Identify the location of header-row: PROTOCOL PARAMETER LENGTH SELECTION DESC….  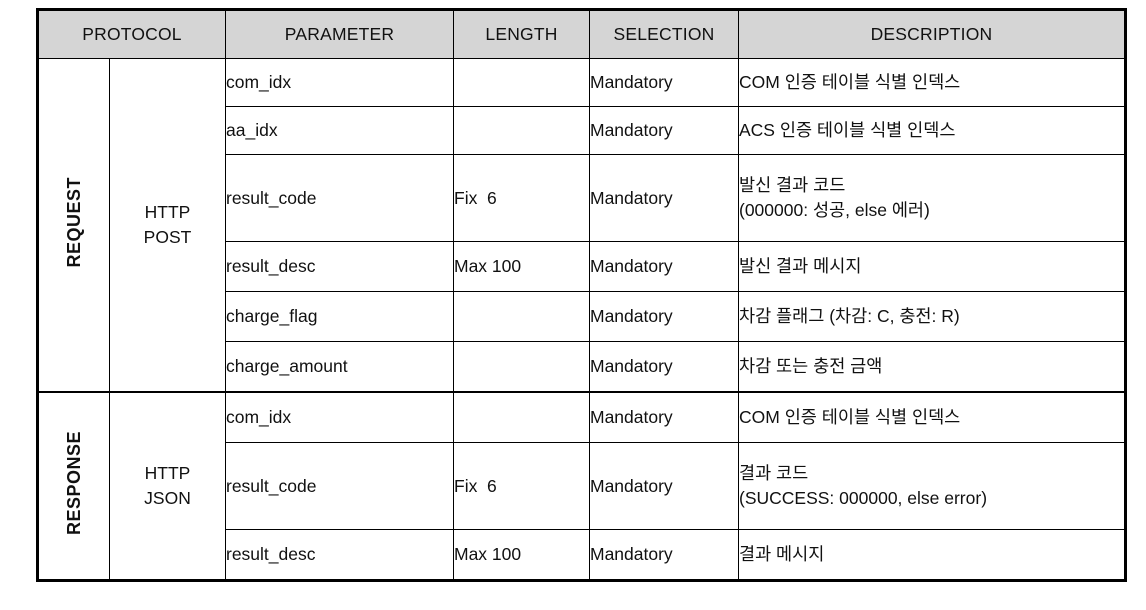
(581, 34).